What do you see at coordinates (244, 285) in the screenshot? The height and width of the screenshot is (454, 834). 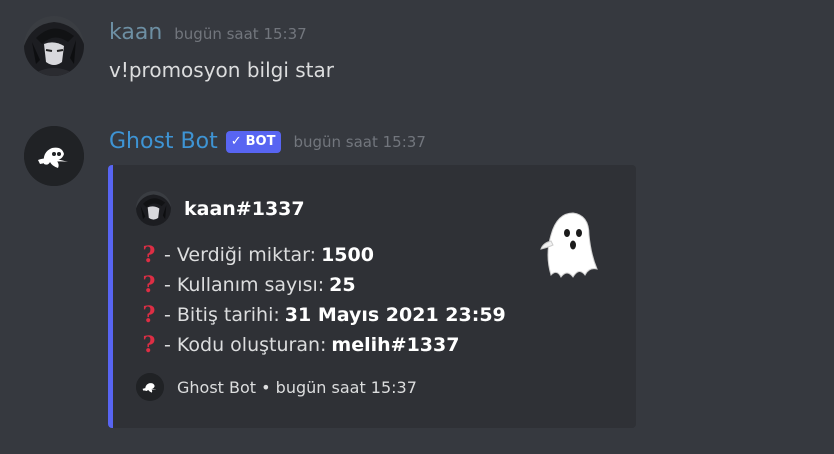 I see `field-label: - Kullanım sayısı:` at bounding box center [244, 285].